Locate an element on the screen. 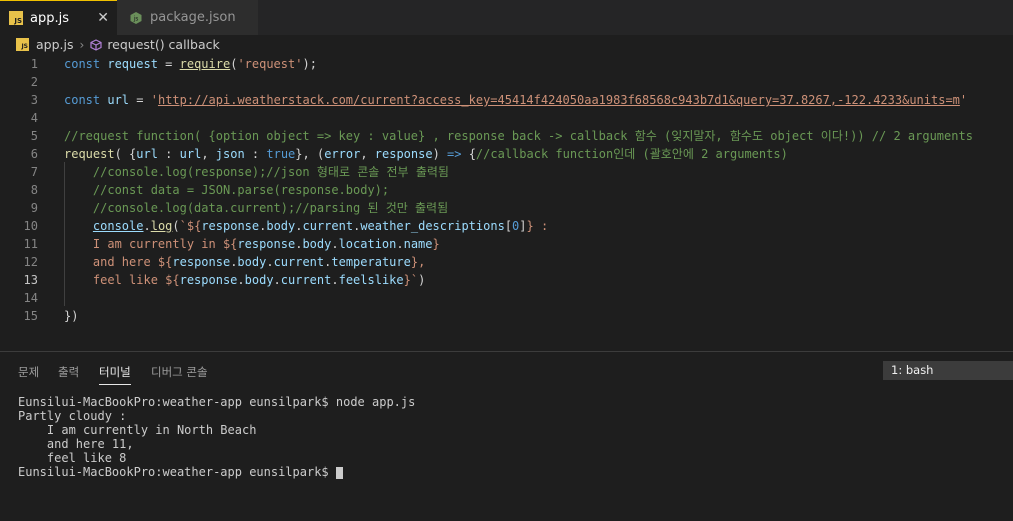 The image size is (1013, 521). tab-debug-console: 디버그 콘솔 is located at coordinates (179, 372).